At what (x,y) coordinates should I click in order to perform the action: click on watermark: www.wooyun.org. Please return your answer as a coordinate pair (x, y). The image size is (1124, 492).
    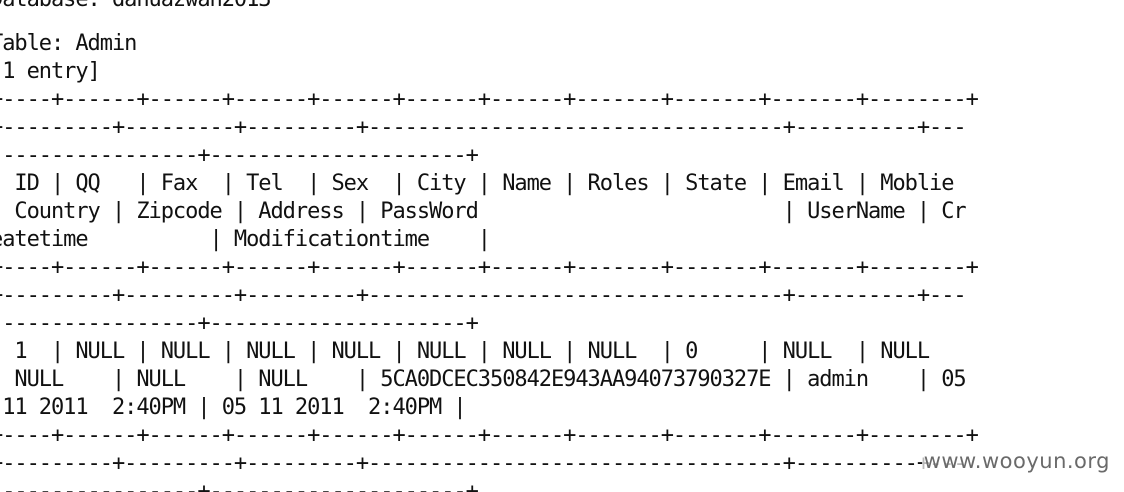
    Looking at the image, I should click on (1016, 461).